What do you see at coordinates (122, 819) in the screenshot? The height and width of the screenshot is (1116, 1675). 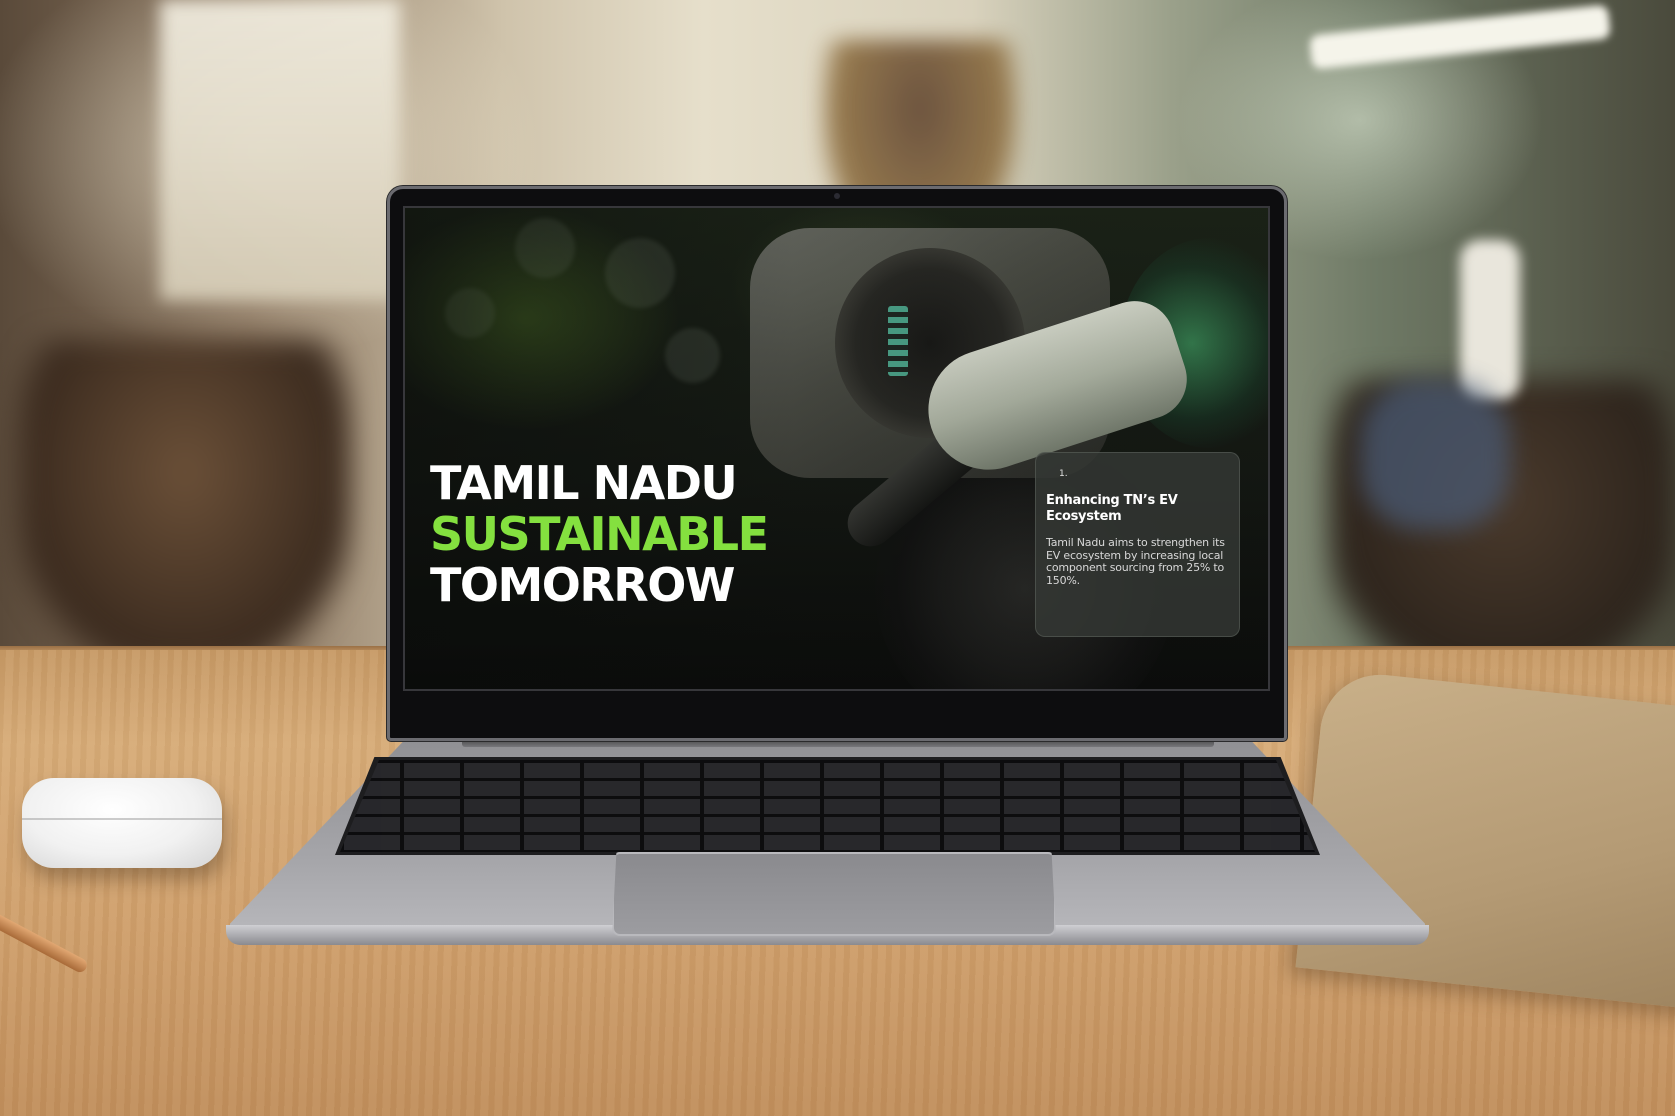 I see `earbuds-case-seam` at bounding box center [122, 819].